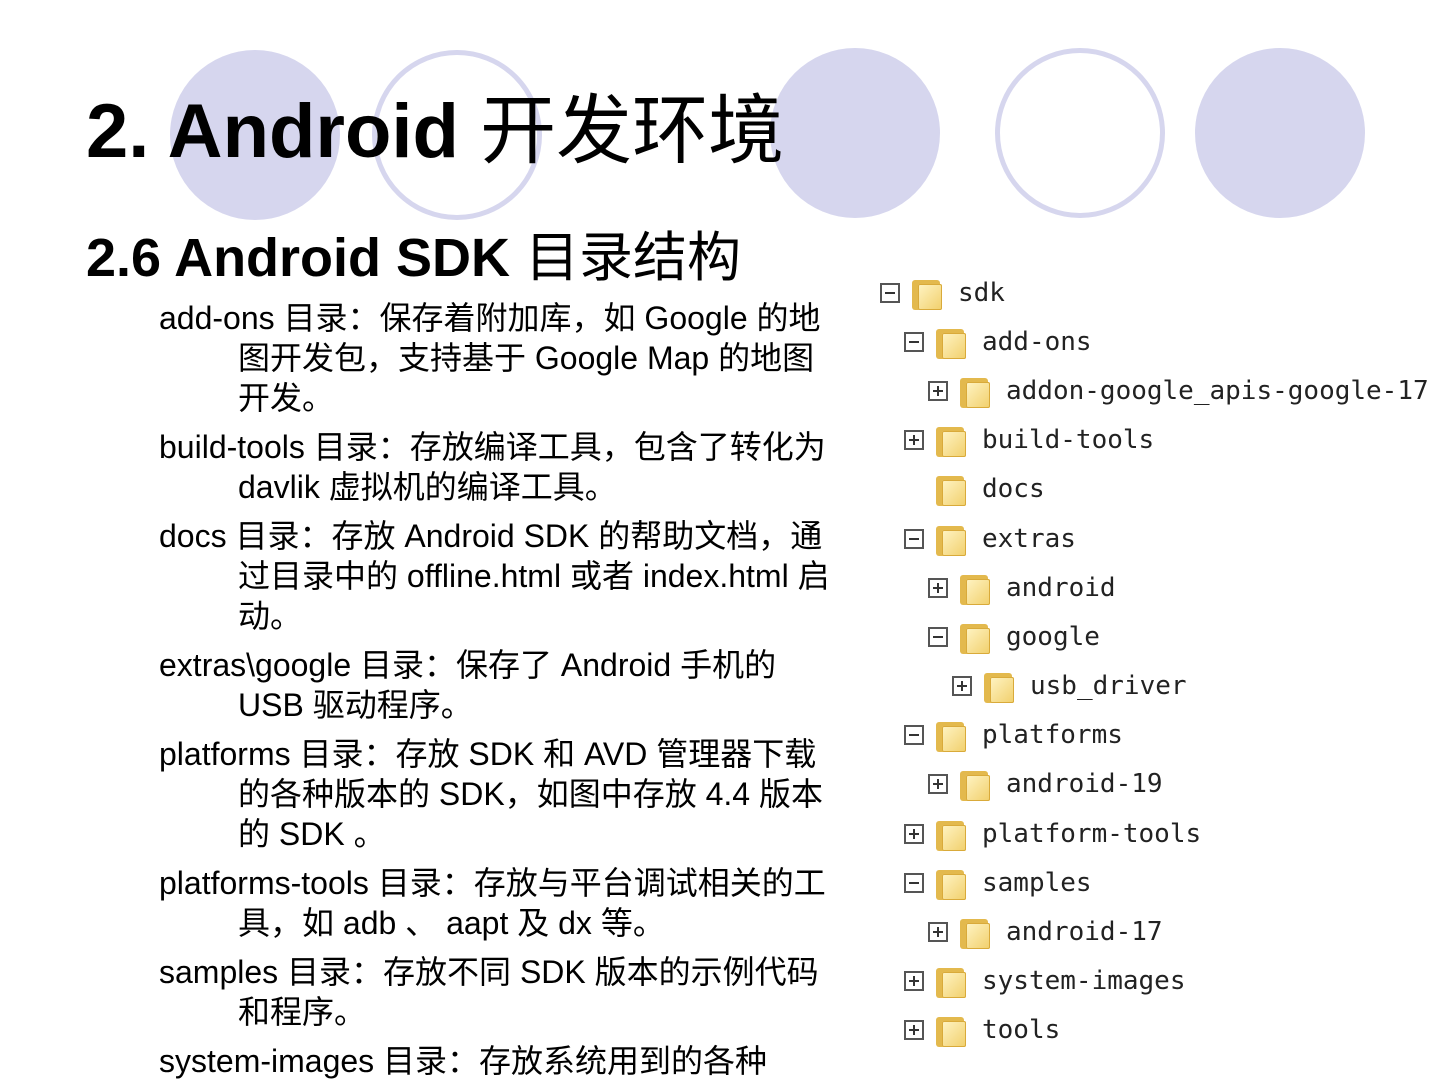 The image size is (1440, 1090). Describe the element at coordinates (1021, 1030) in the screenshot. I see `tree-item-label: tools` at that location.